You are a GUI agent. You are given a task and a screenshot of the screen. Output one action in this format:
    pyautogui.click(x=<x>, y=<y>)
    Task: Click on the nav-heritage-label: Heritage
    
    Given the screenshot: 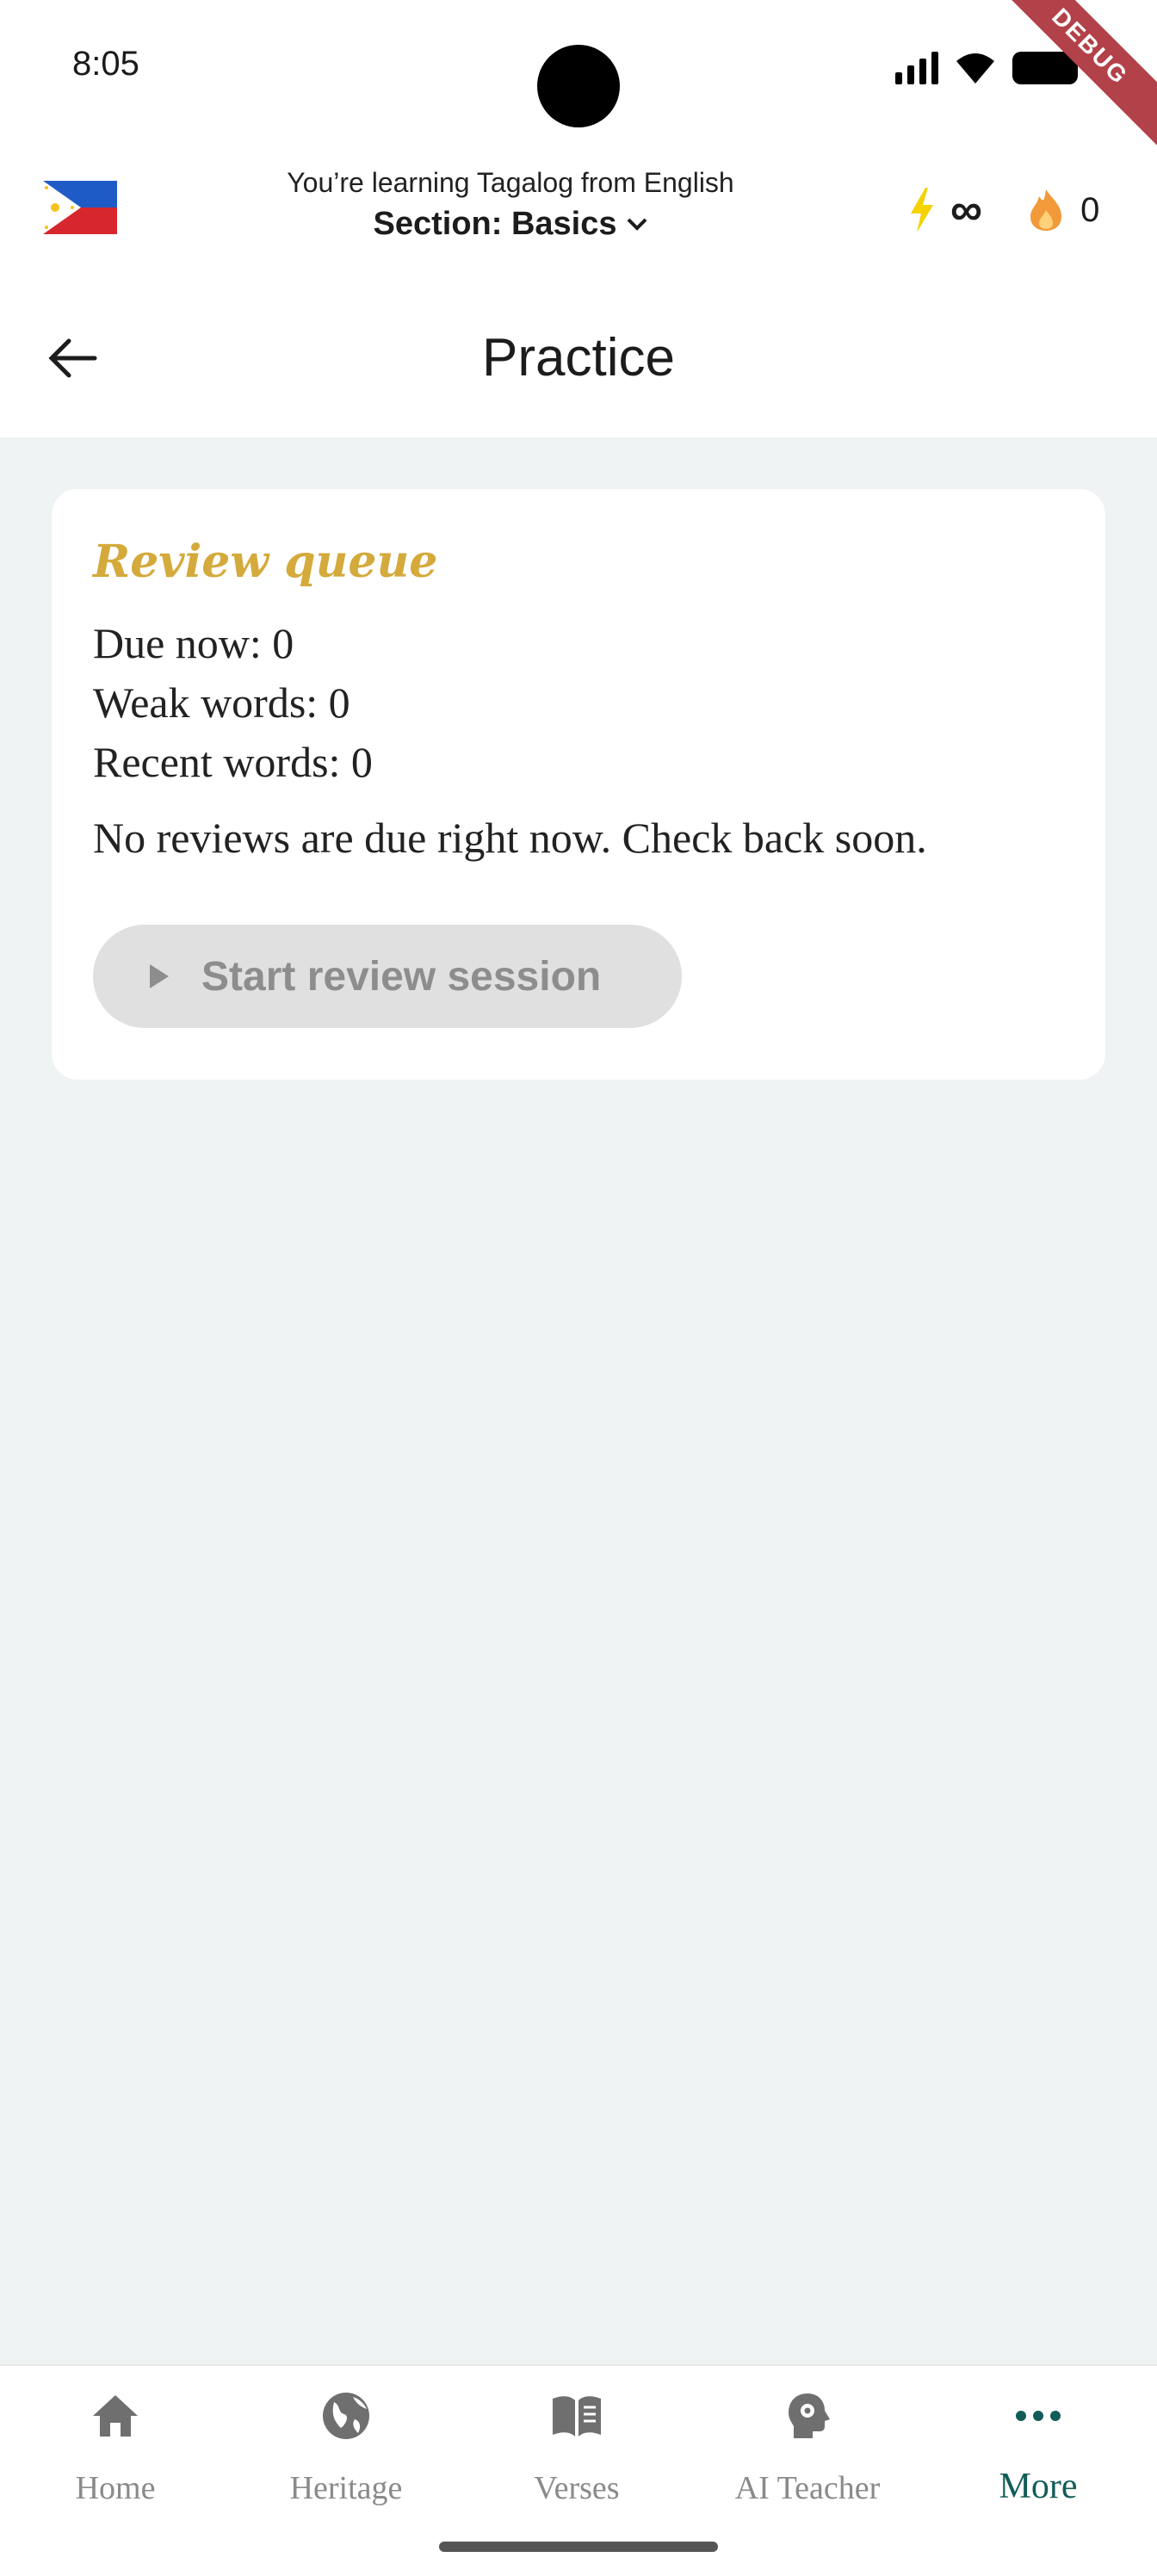 What is the action you would take?
    pyautogui.click(x=346, y=2488)
    